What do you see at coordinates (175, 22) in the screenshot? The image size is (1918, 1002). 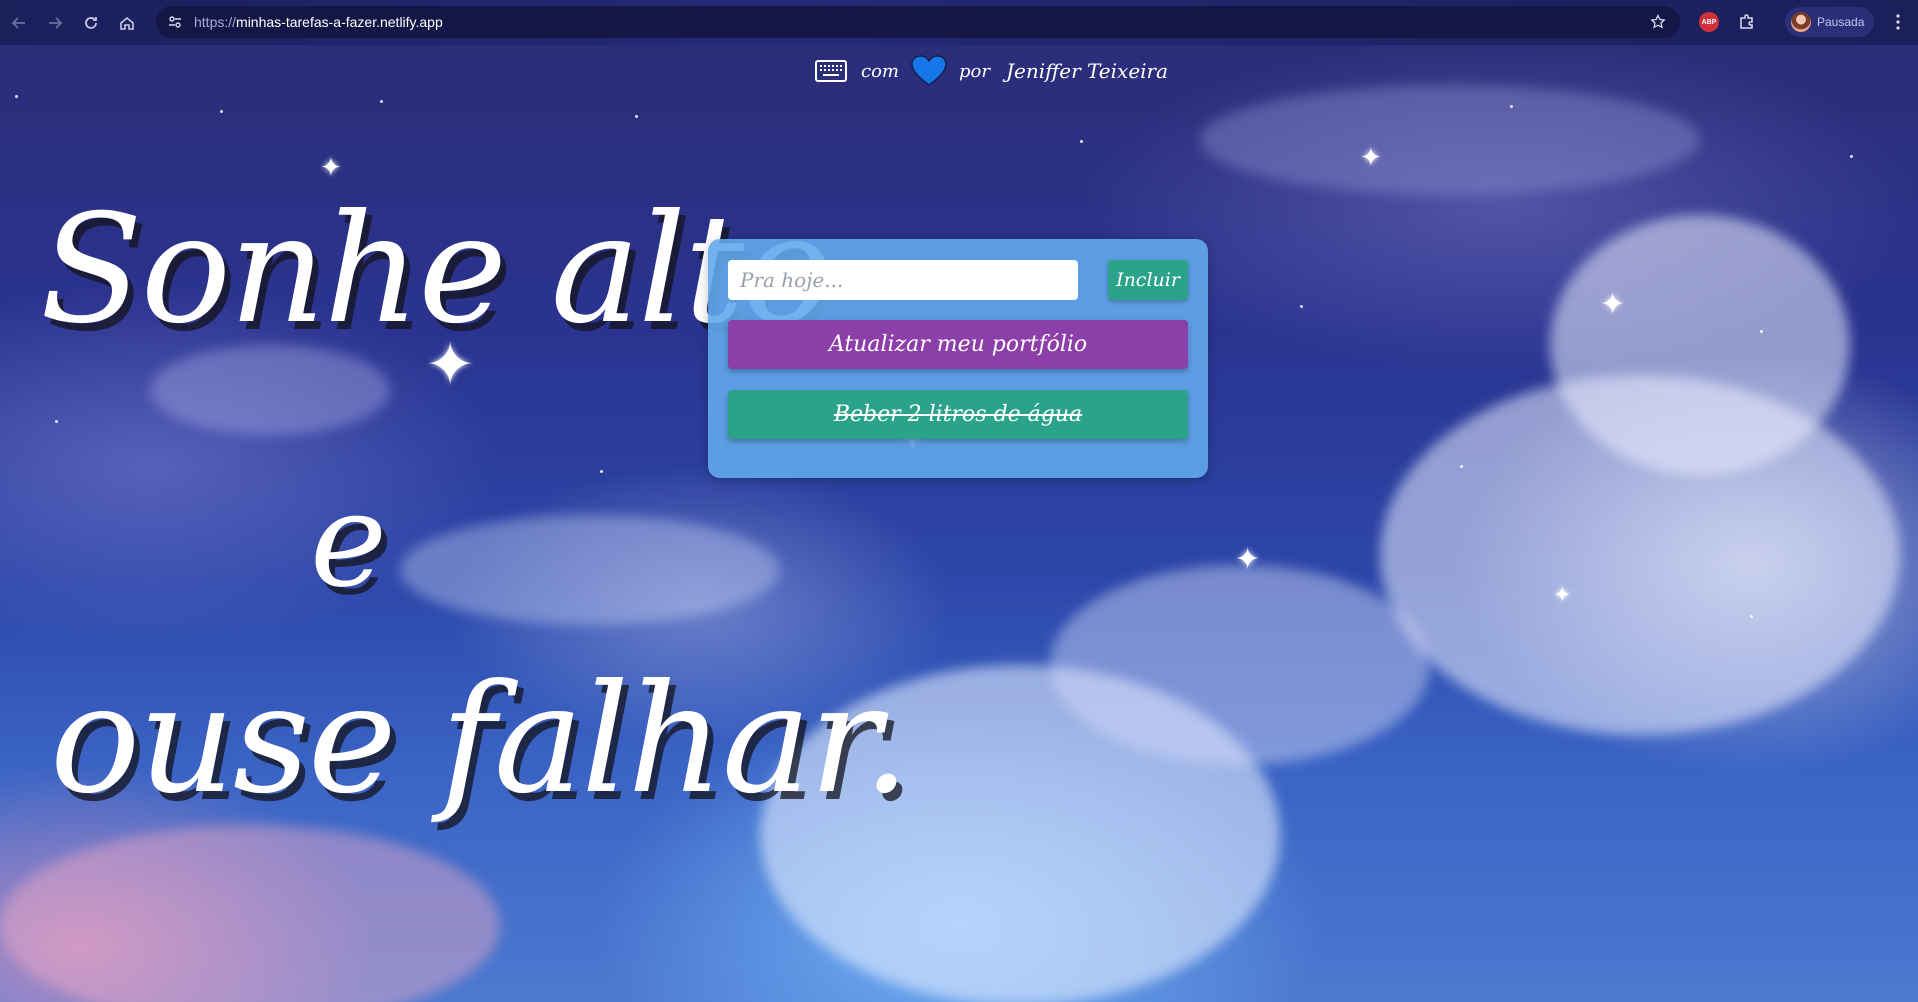 I see `site-info-icon` at bounding box center [175, 22].